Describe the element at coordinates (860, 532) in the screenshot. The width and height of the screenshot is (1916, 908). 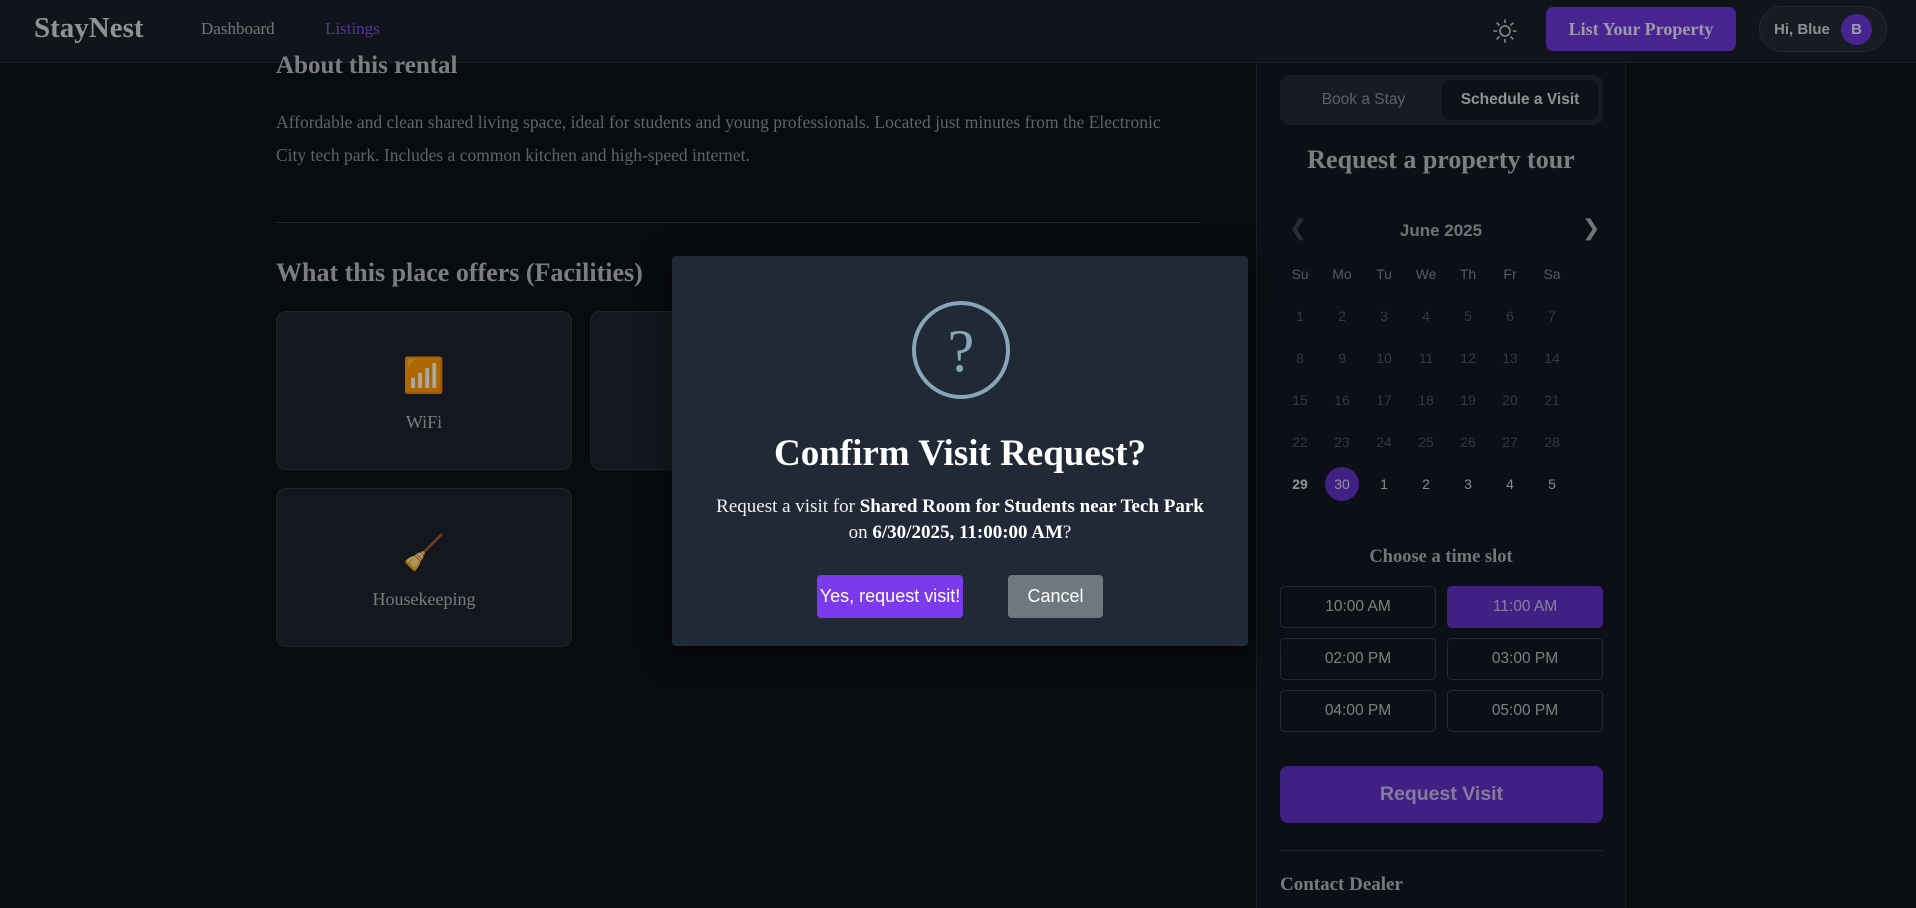
I see `message-mid: on` at that location.